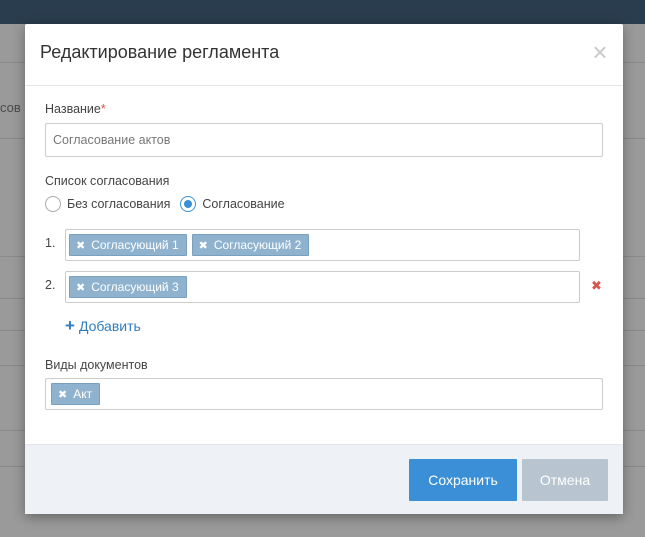 The image size is (645, 537). I want to click on approval-row-number: 1., so click(50, 243).